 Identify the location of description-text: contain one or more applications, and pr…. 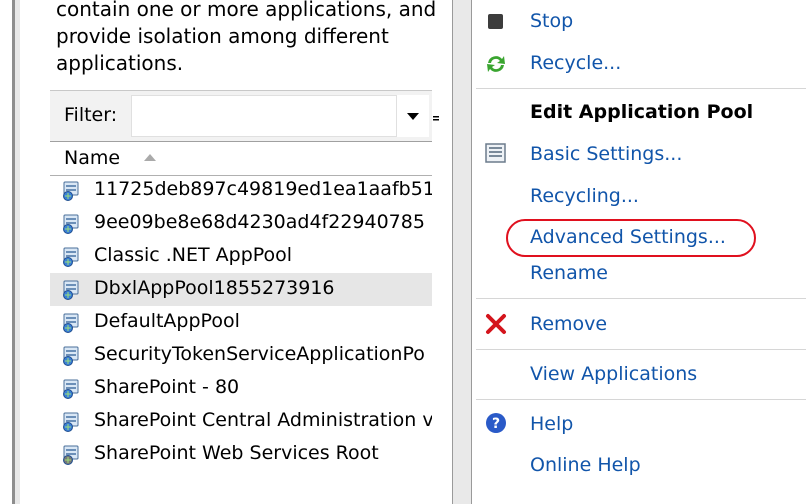
(246, 38).